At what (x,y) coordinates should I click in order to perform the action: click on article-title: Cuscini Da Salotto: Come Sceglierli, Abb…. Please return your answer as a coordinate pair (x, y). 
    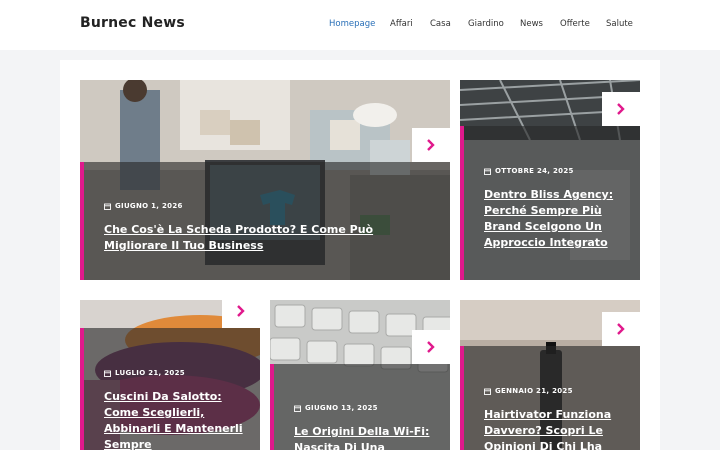
    Looking at the image, I should click on (179, 419).